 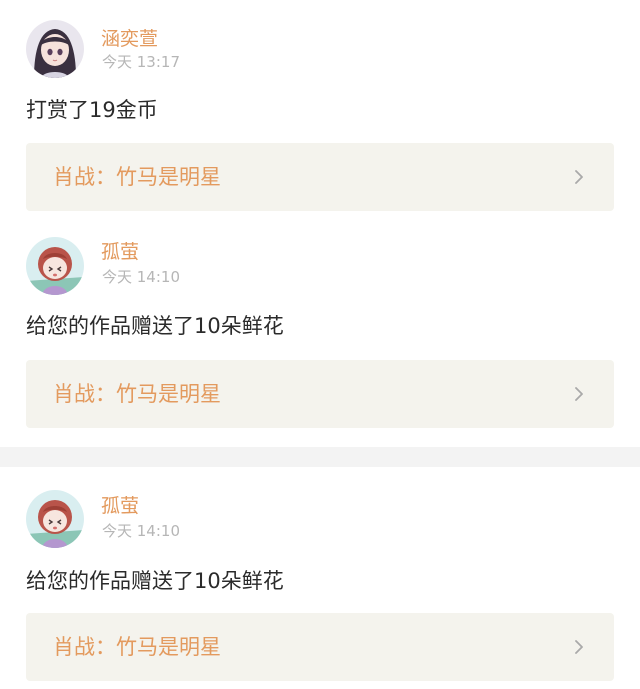 What do you see at coordinates (141, 62) in the screenshot?
I see `timestamp: 今天 13:17` at bounding box center [141, 62].